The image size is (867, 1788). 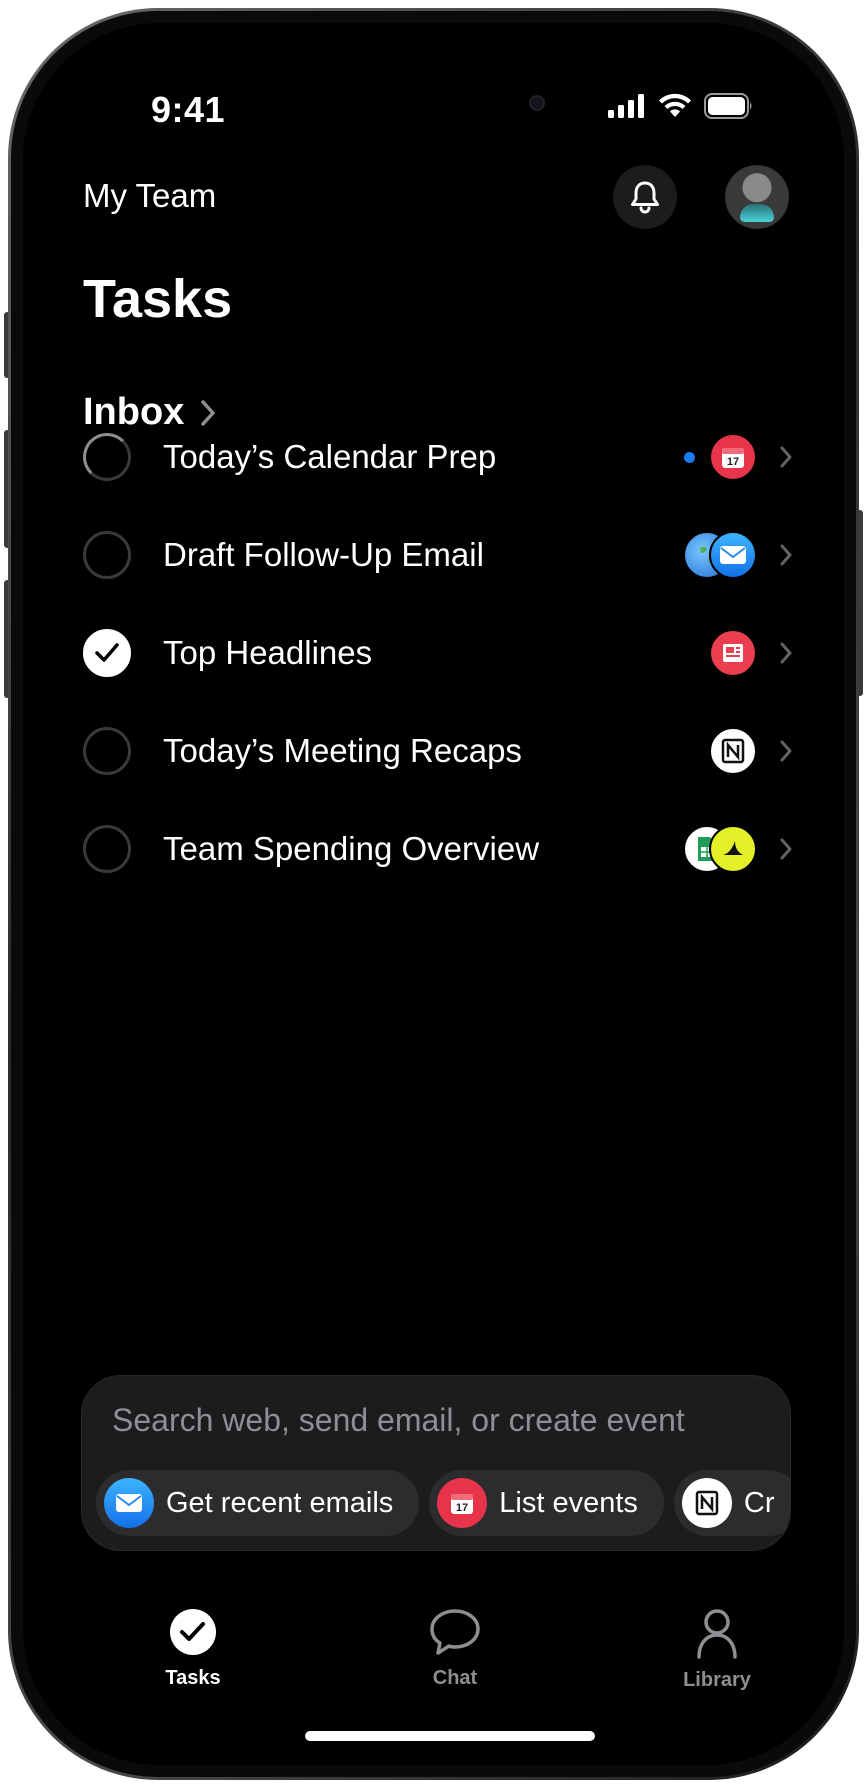 What do you see at coordinates (193, 1632) in the screenshot?
I see `check-circle-icon` at bounding box center [193, 1632].